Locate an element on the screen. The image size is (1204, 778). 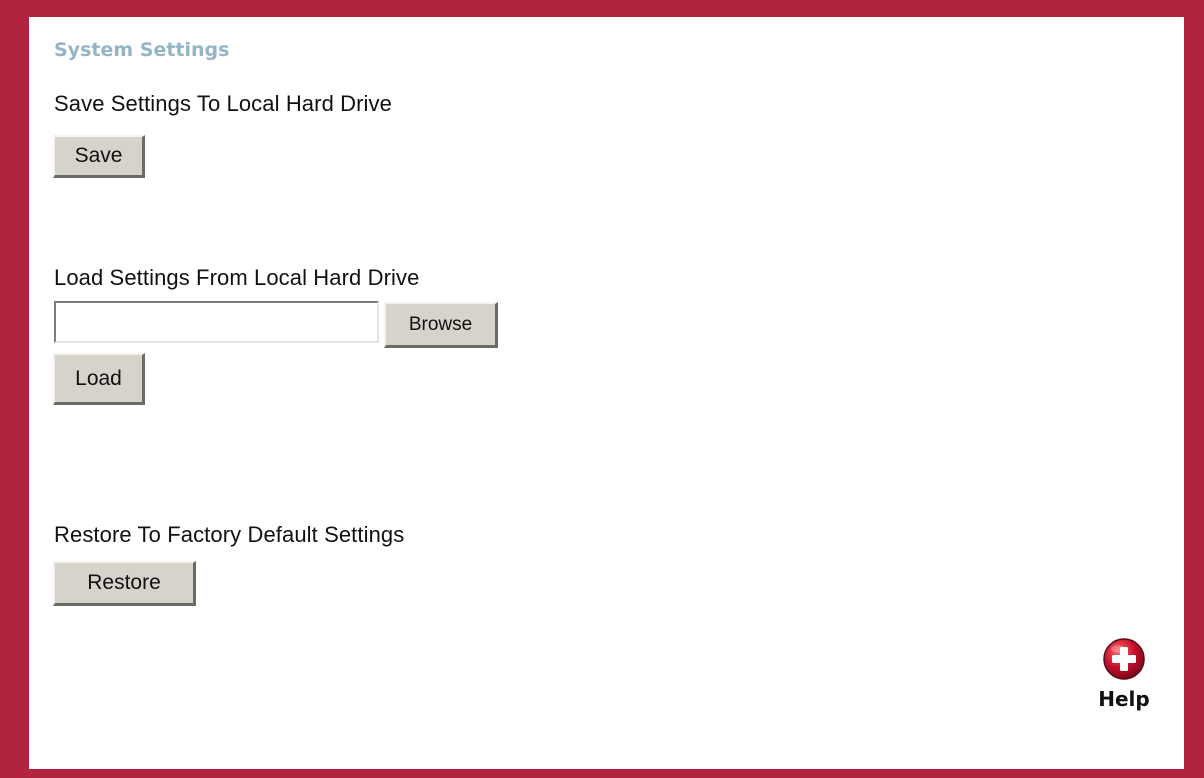
help-plus-icon is located at coordinates (1124, 659).